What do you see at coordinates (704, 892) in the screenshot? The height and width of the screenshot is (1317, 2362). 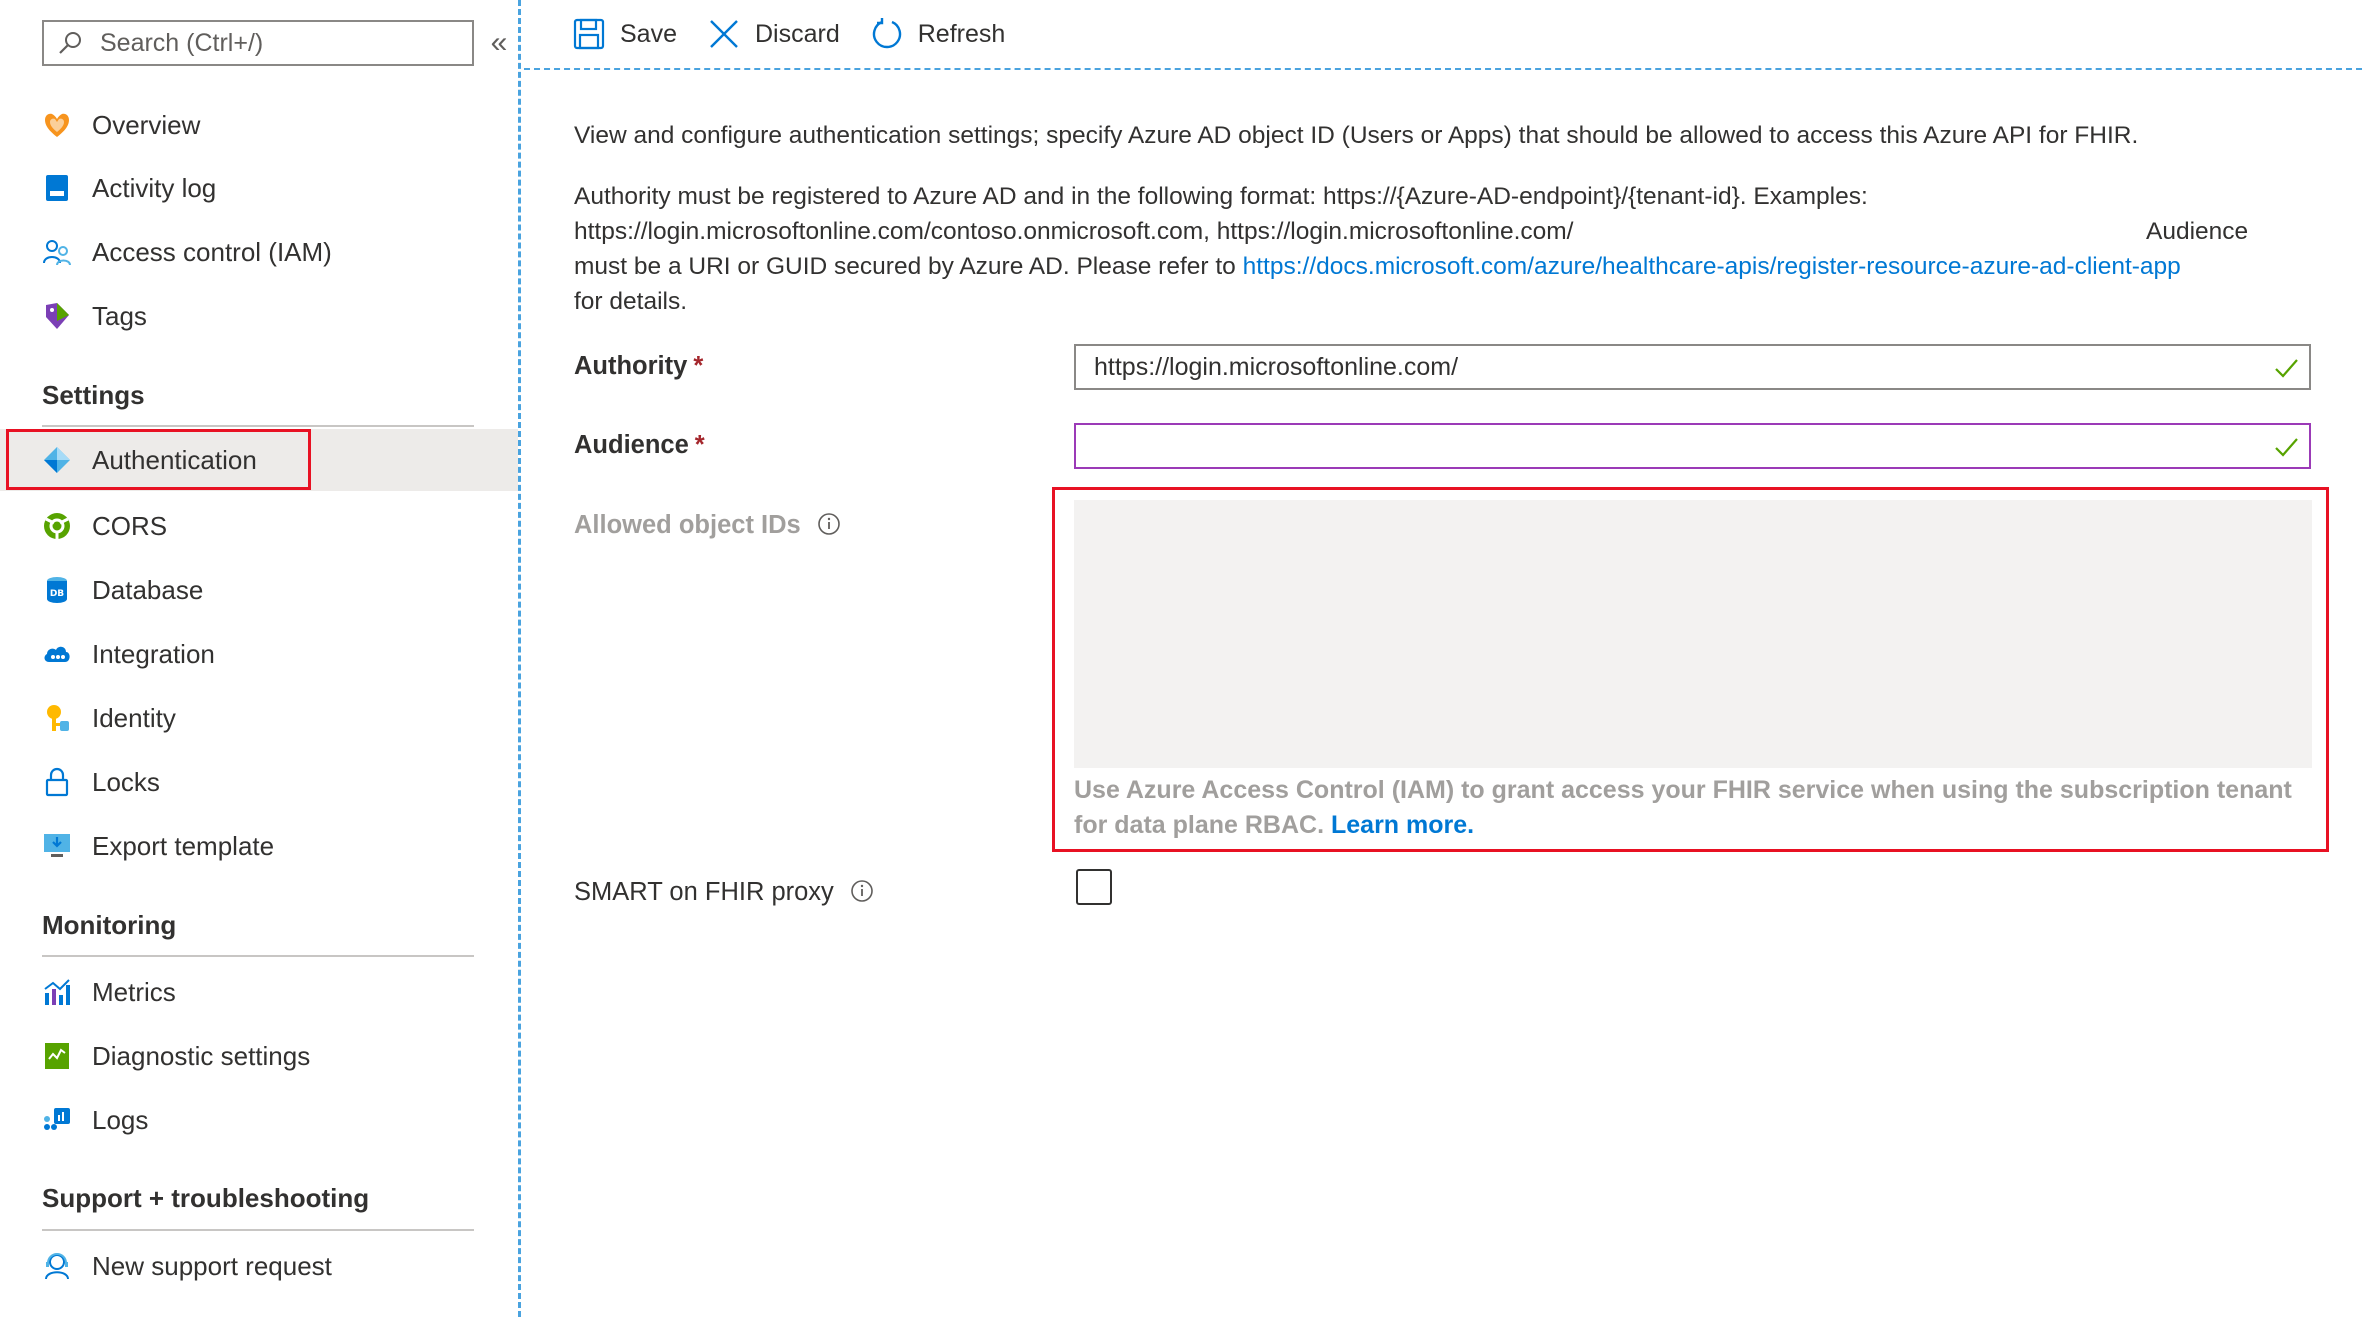 I see `smart-proxy-label-text: SMART on FHIR proxy` at bounding box center [704, 892].